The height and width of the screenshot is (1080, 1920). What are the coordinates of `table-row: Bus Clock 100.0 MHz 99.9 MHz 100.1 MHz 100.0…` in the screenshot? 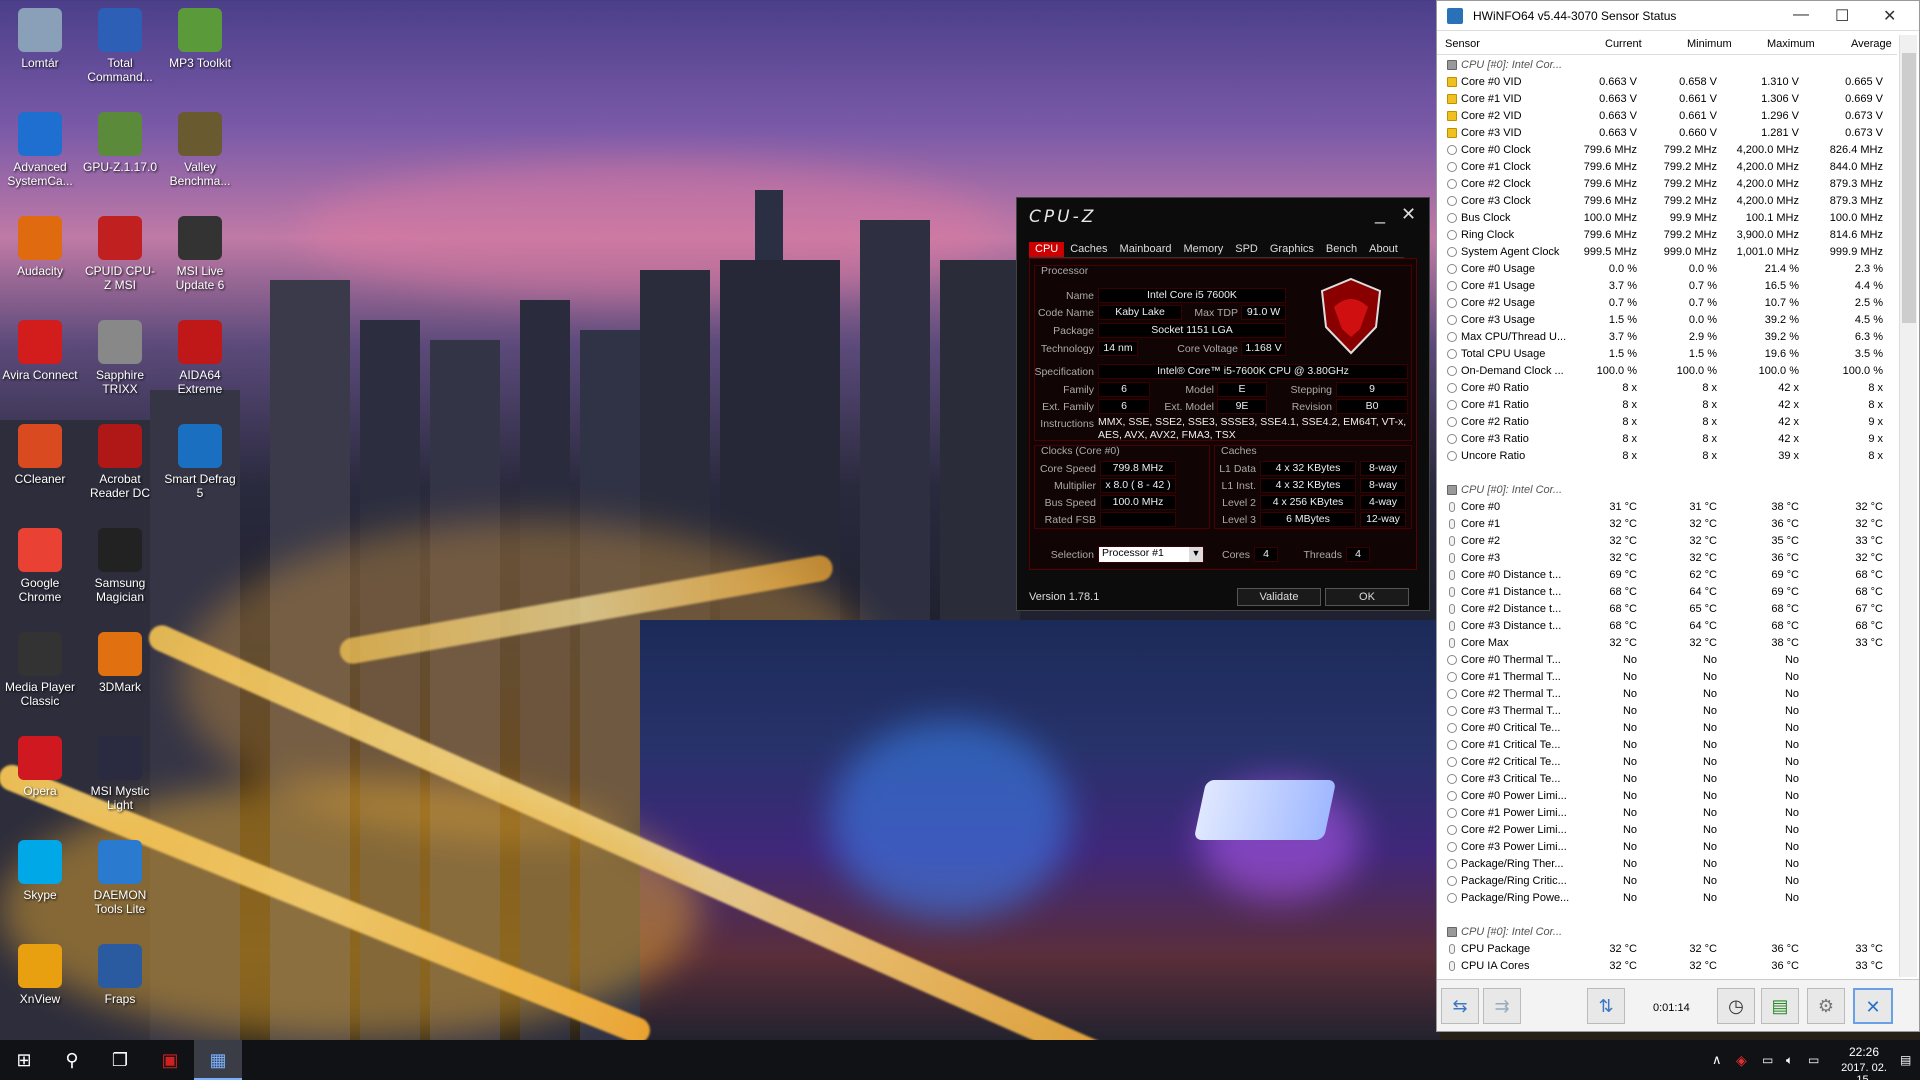 It's located at (1667, 218).